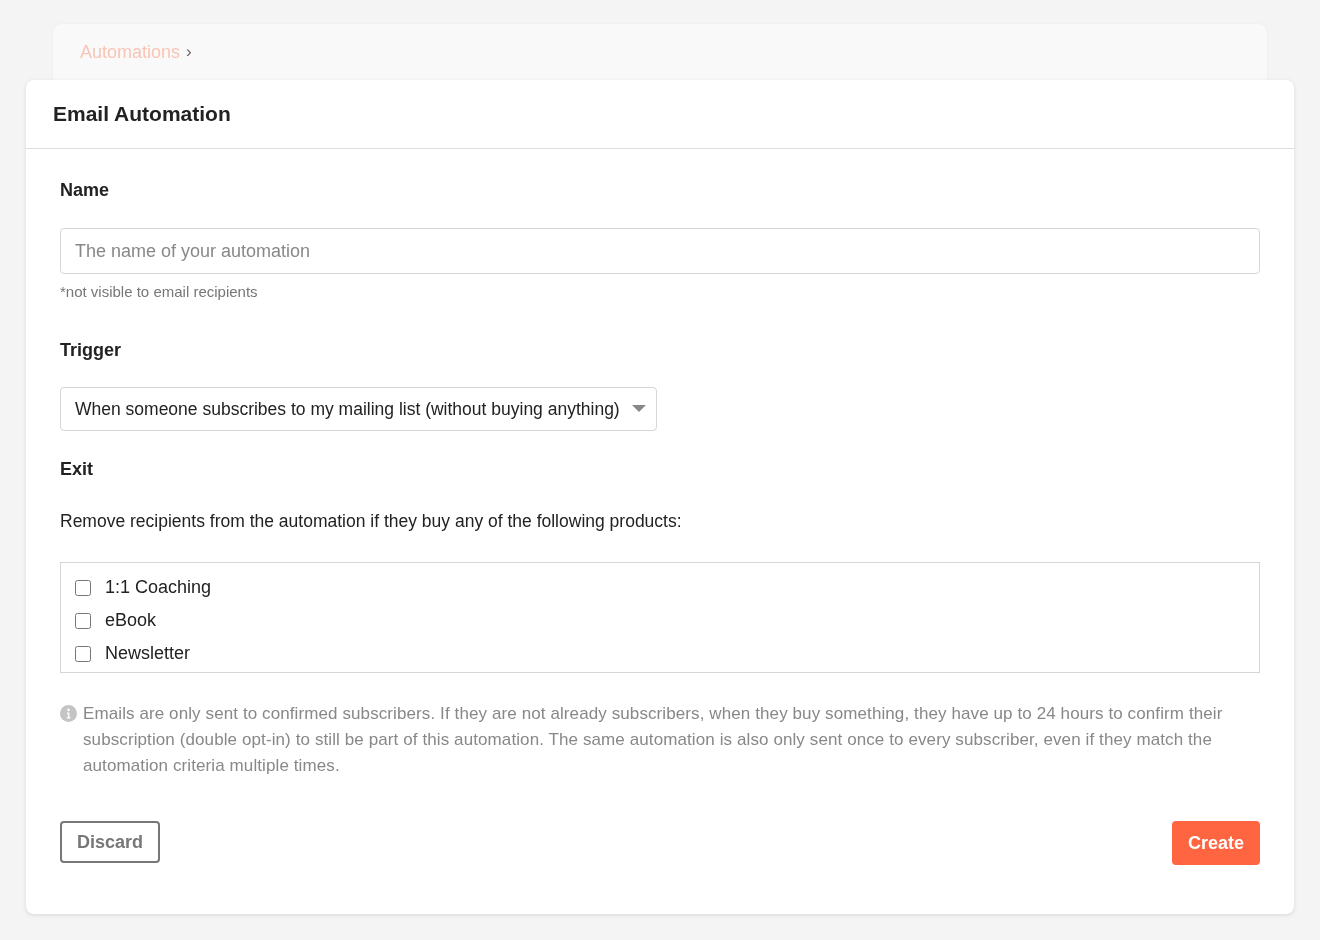 This screenshot has width=1320, height=940. Describe the element at coordinates (653, 740) in the screenshot. I see `info-text: Emails are only sent to confirmed subscribers. If they are not already subscribers, when they buy something, they have up to 24 hours to confirm their subscription (double opt-in) to still be part of this automation. The same automation is also only sent once to every subscriber, even if they match the automation criteria multiple times.` at that location.